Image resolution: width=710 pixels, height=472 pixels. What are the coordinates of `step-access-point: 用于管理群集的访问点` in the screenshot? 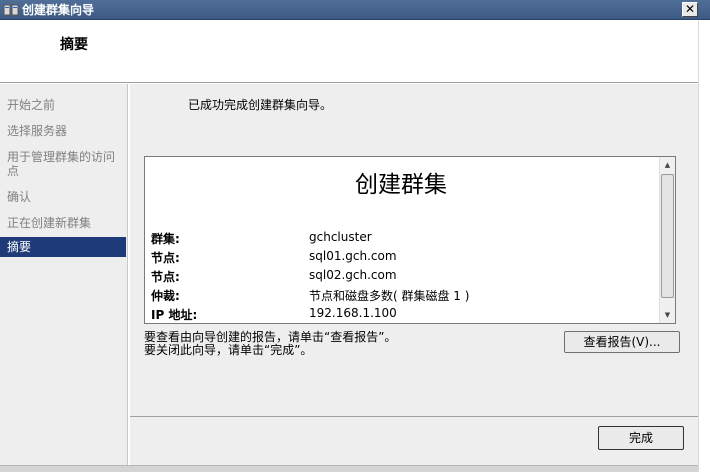 It's located at (61, 164).